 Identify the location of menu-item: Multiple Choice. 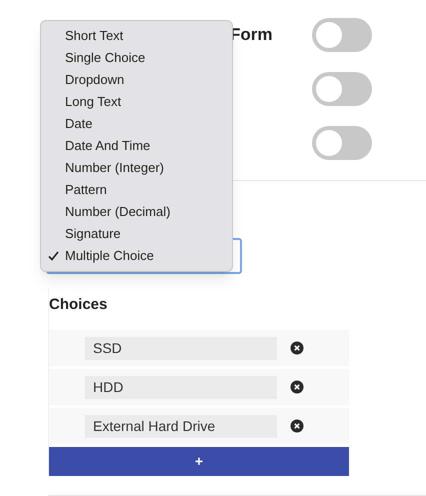
(136, 256).